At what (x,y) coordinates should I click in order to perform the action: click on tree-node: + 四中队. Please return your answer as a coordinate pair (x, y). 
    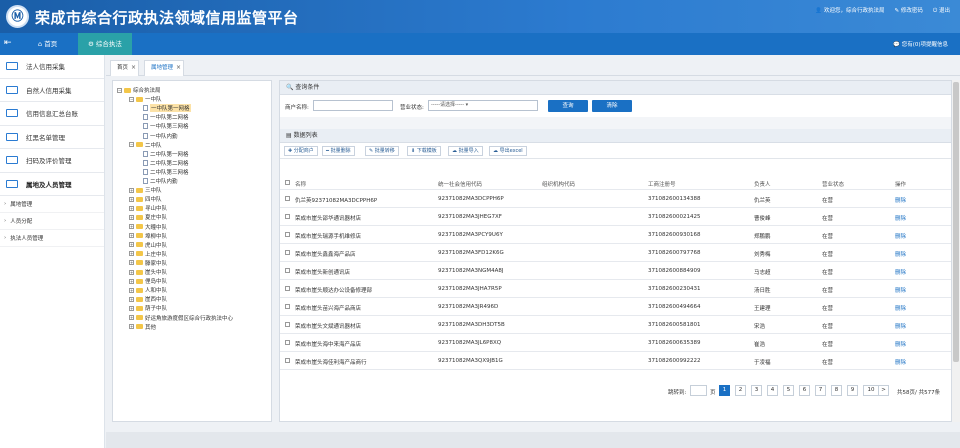
    Looking at the image, I should click on (145, 199).